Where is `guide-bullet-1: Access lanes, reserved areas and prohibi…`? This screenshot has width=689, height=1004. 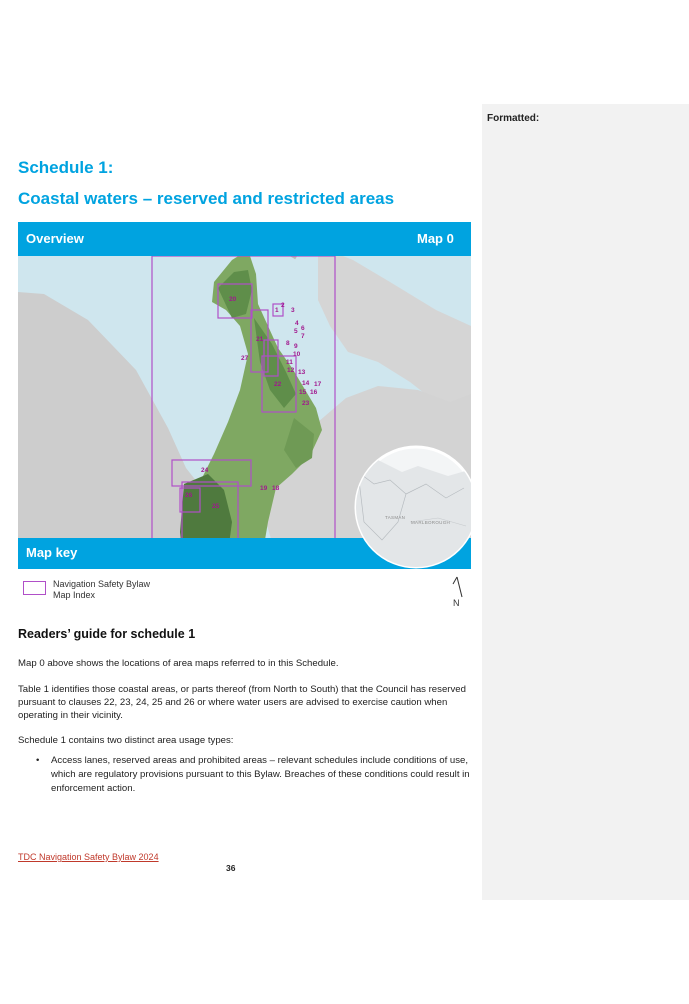
guide-bullet-1: Access lanes, reserved areas and prohibi… is located at coordinates (260, 774).